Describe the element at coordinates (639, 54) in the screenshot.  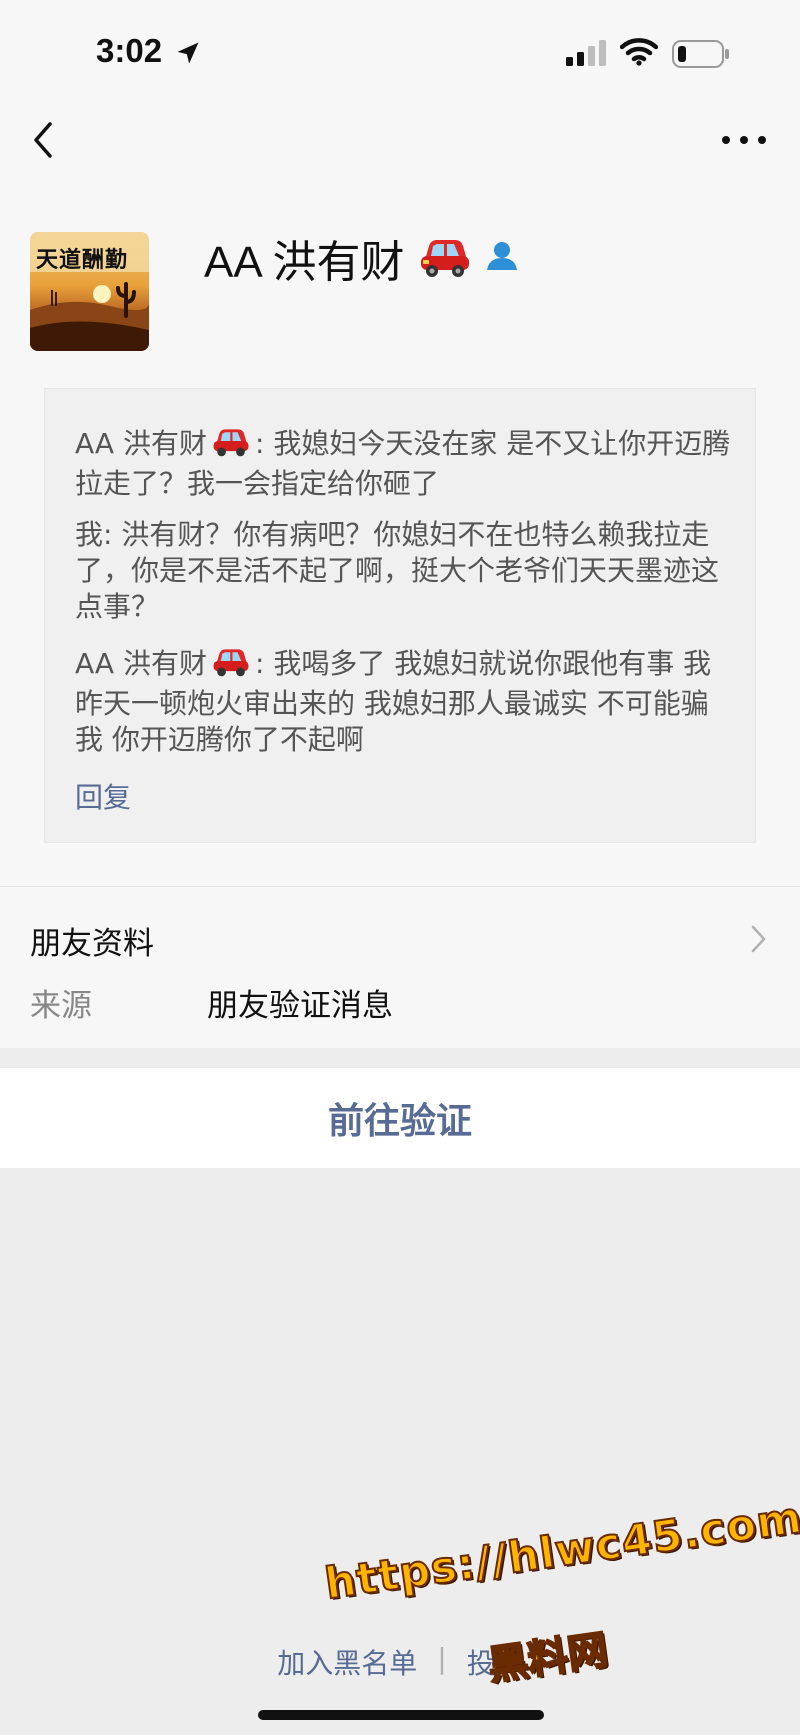
I see `wifi-icon` at that location.